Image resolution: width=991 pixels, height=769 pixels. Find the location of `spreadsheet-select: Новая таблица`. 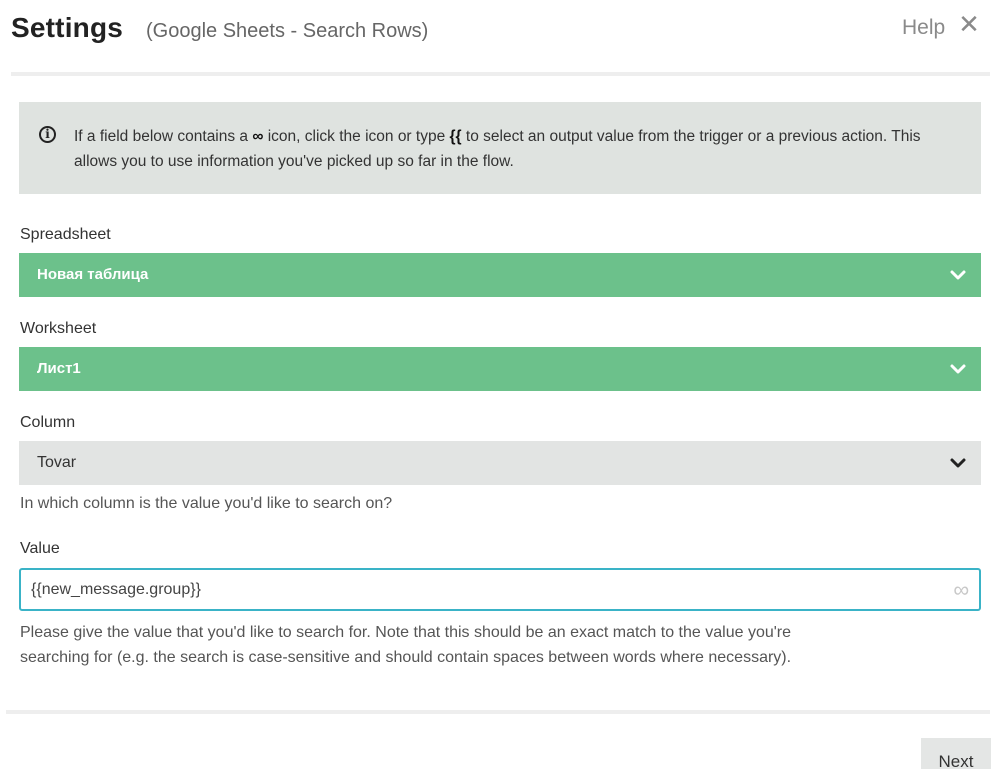

spreadsheet-select: Новая таблица is located at coordinates (500, 275).